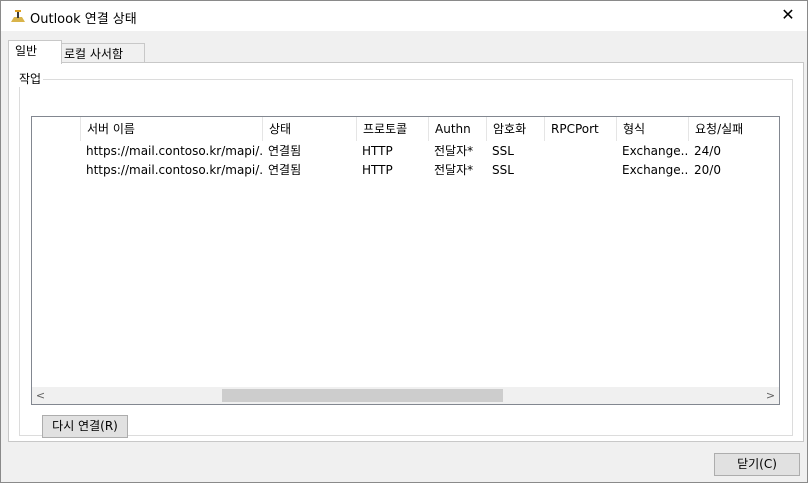 The image size is (808, 483). What do you see at coordinates (515, 129) in the screenshot?
I see `column-header-encryption: 암호화` at bounding box center [515, 129].